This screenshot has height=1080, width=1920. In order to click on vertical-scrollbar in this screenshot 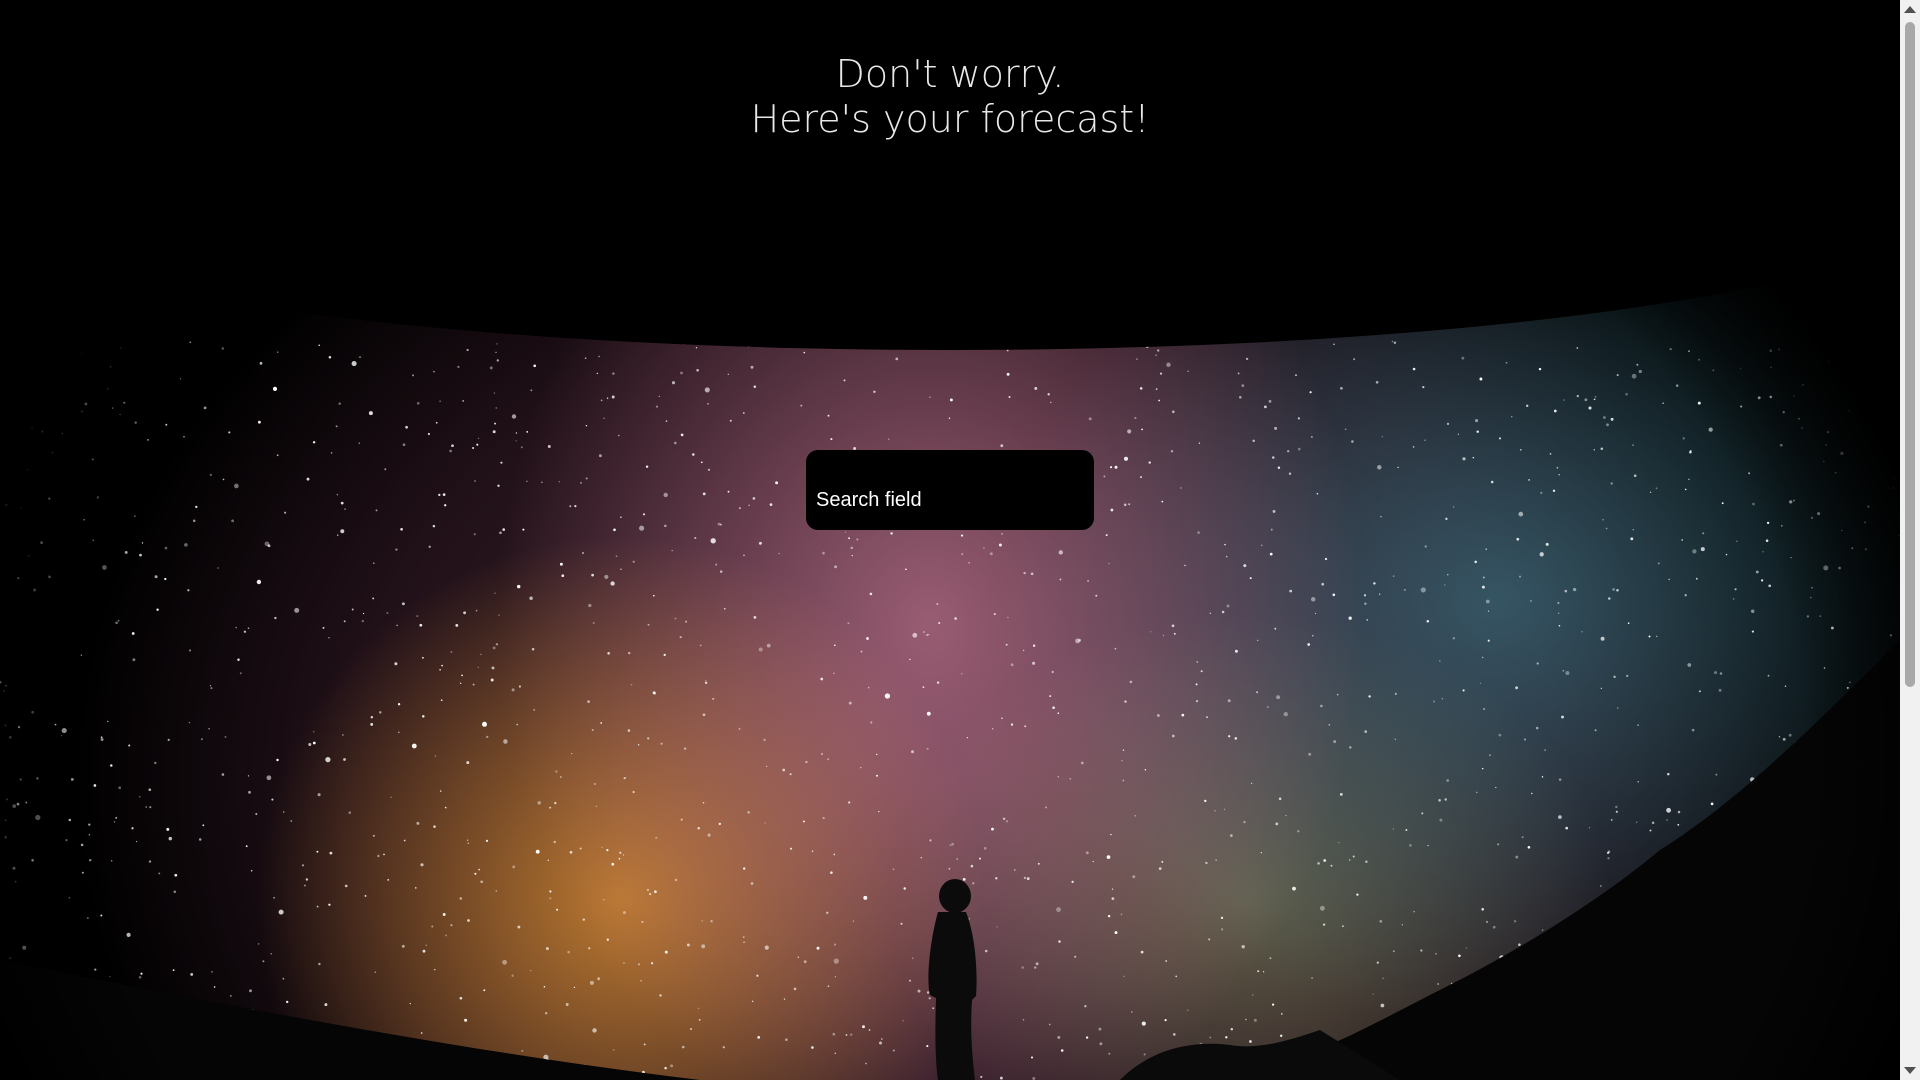, I will do `click(1910, 540)`.